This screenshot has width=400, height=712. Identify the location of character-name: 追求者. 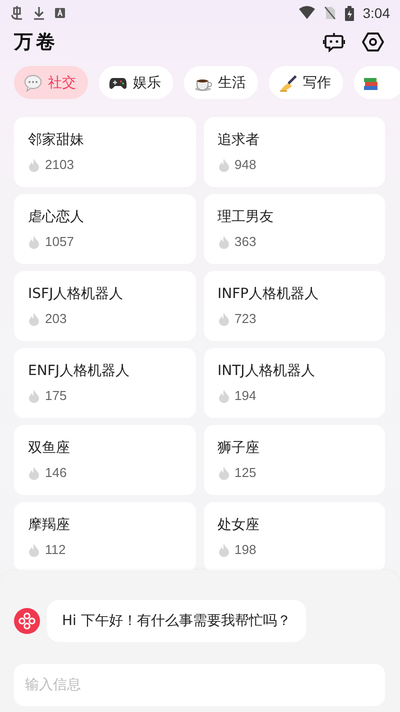
(239, 140).